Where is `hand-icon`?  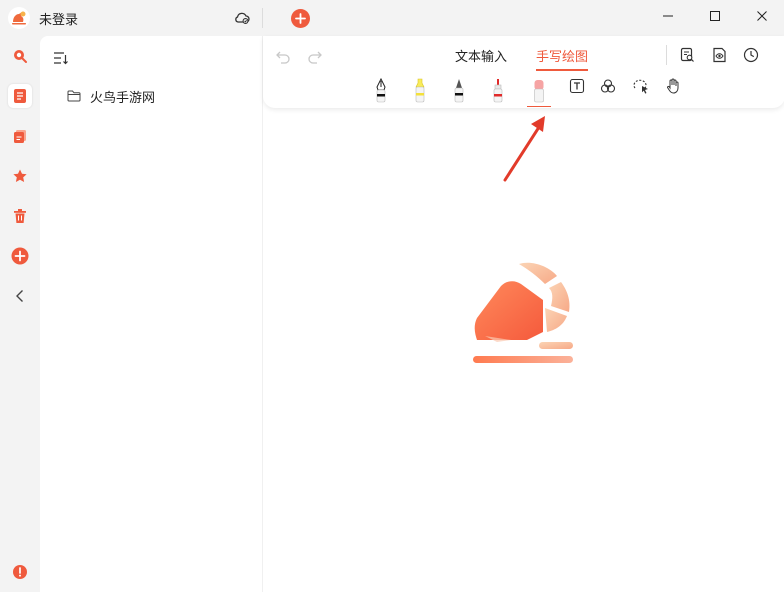
hand-icon is located at coordinates (673, 93).